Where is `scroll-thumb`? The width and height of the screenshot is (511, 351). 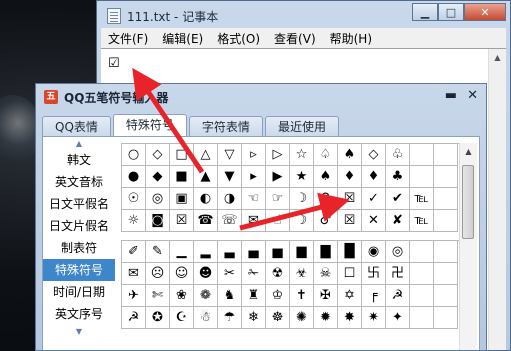
scroll-thumb is located at coordinates (468, 202).